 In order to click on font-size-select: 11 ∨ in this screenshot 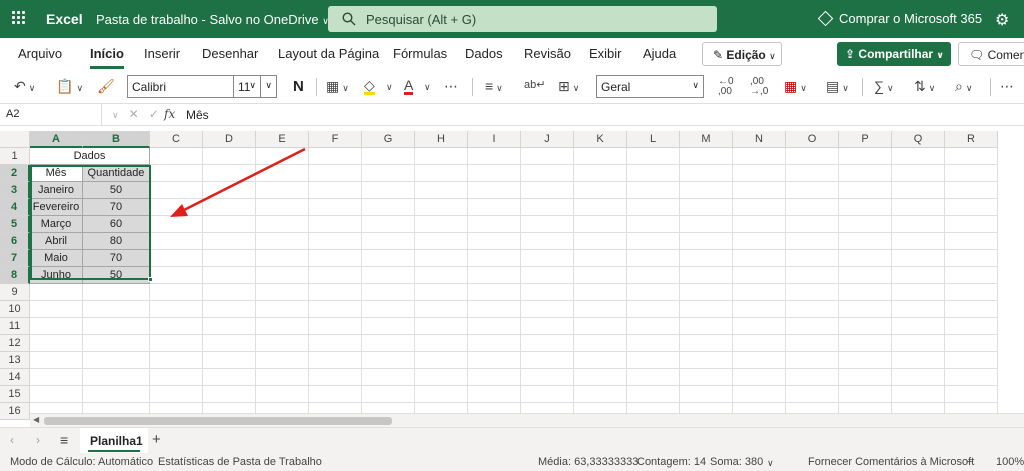, I will do `click(255, 86)`.